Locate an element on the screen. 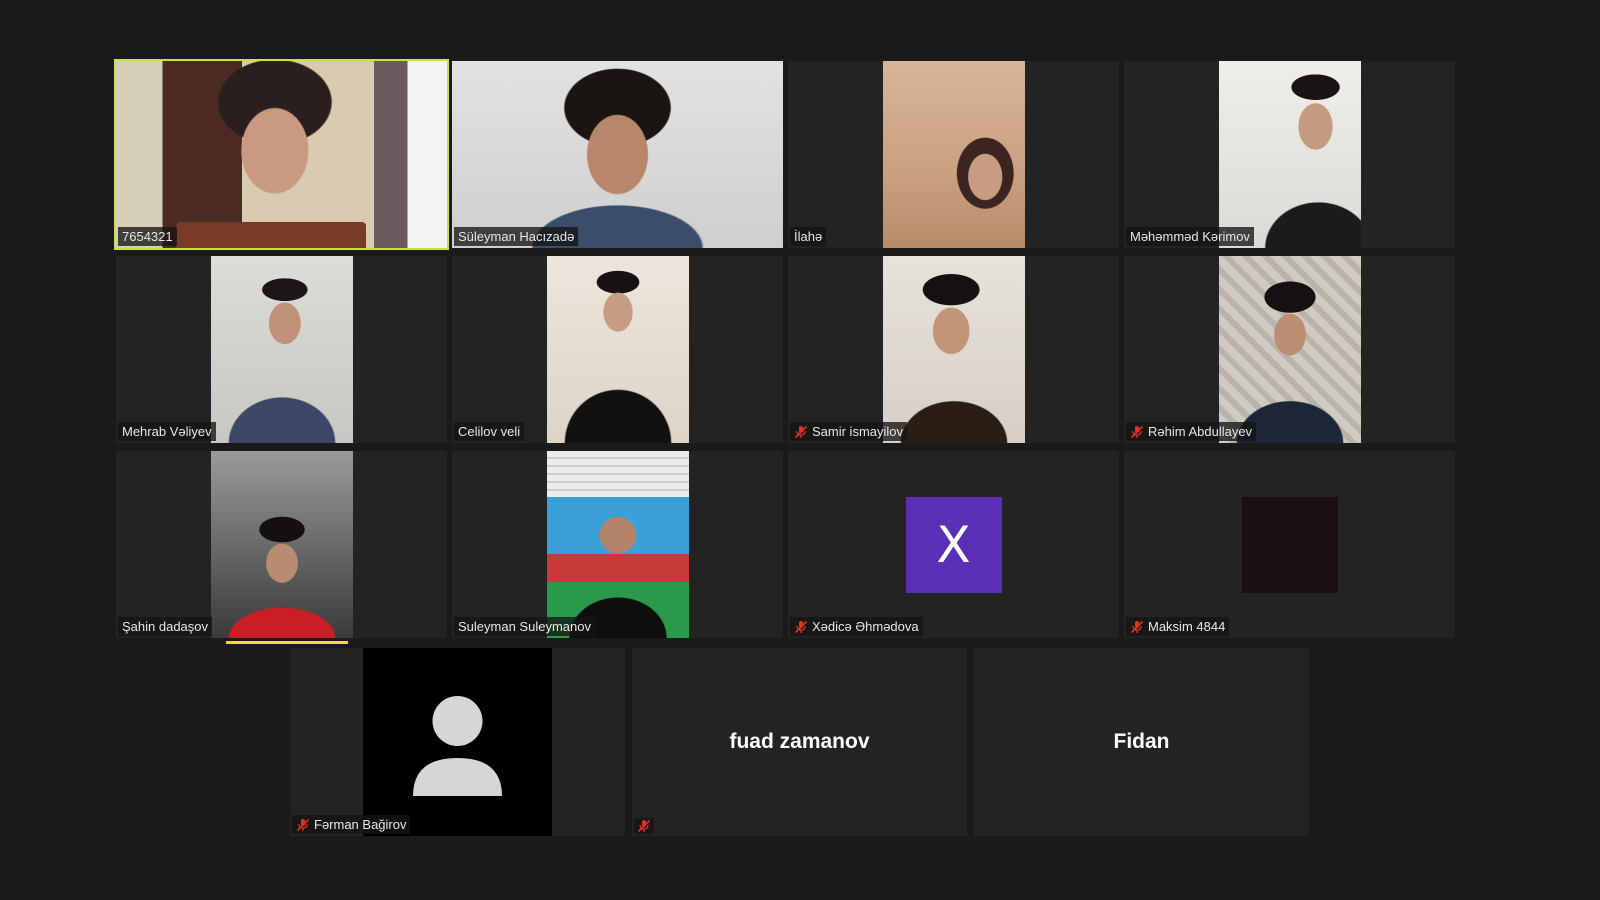 This screenshot has width=1600, height=900. participant-name-tag: Celilov veli is located at coordinates (489, 431).